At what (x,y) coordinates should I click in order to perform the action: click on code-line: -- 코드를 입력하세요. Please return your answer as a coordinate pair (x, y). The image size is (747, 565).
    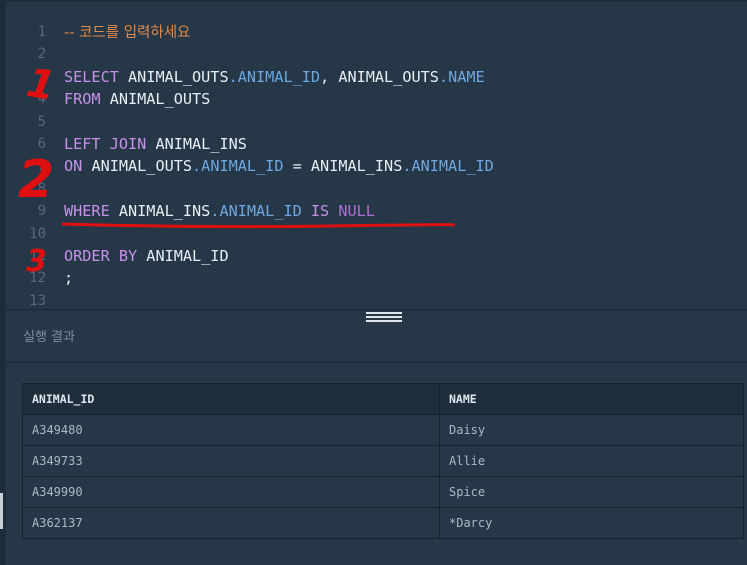
    Looking at the image, I should click on (279, 32).